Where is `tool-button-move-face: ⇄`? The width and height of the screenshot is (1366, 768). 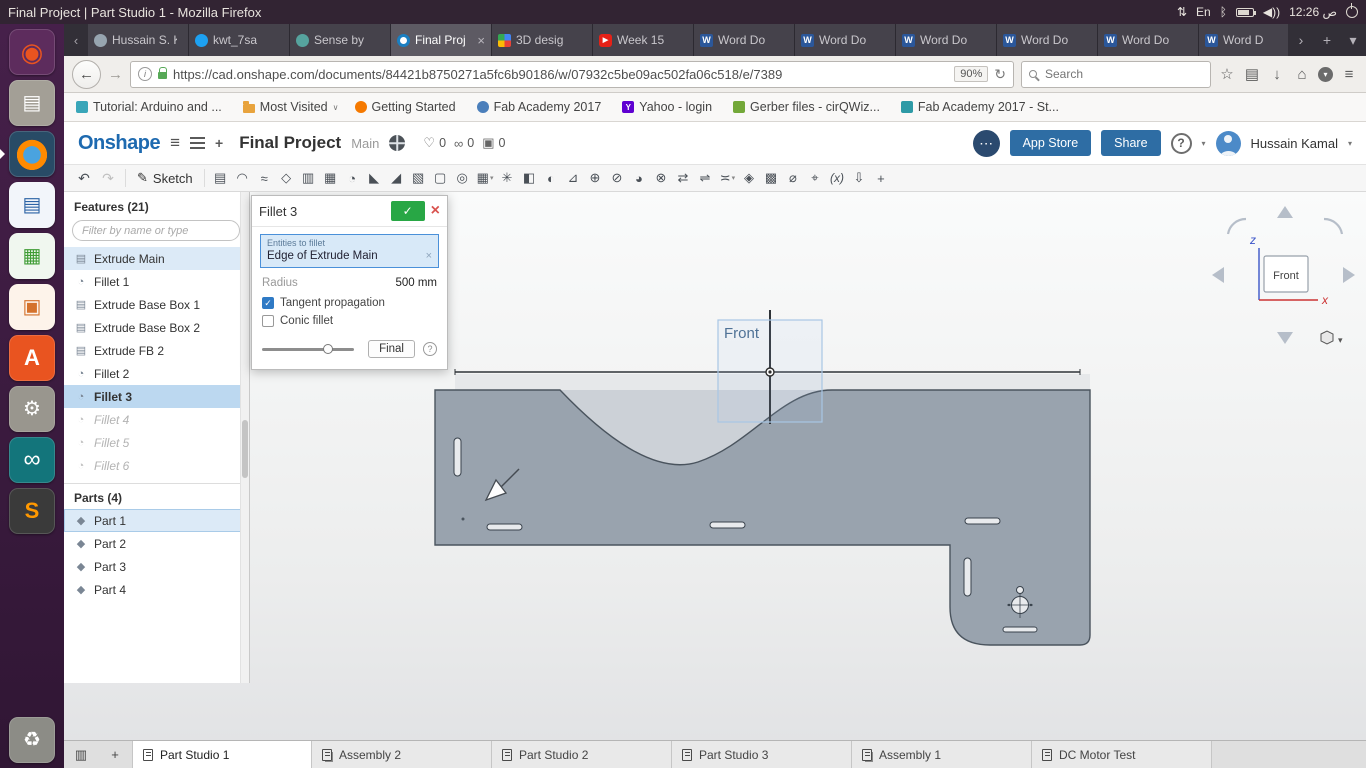 tool-button-move-face: ⇄ is located at coordinates (683, 178).